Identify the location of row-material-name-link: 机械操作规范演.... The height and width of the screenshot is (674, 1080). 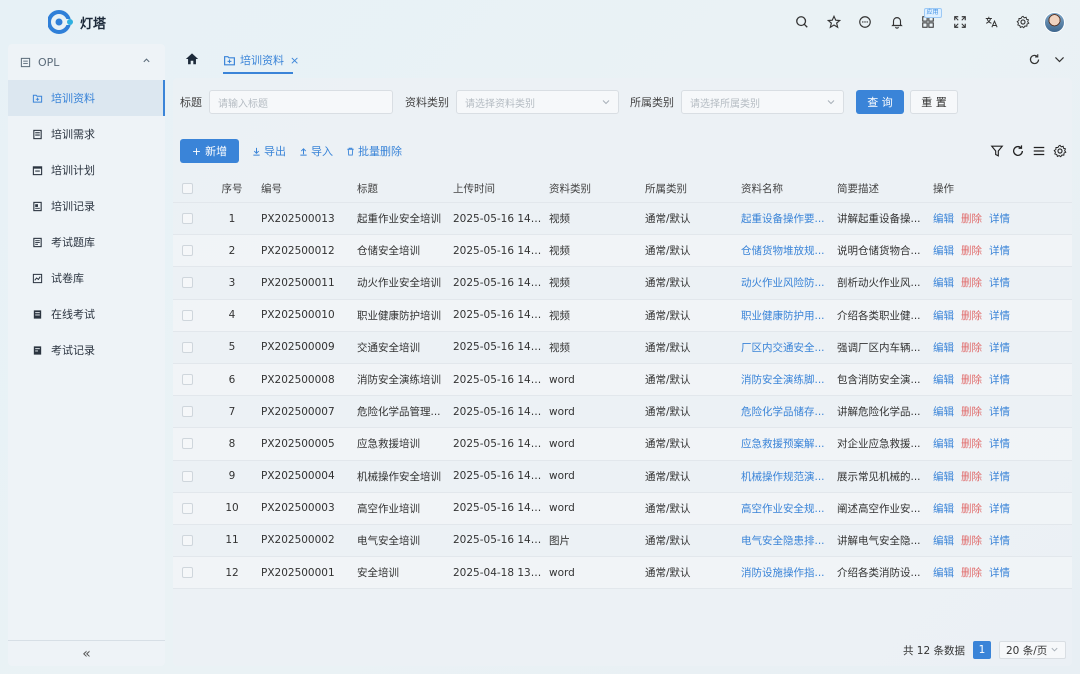
(784, 476).